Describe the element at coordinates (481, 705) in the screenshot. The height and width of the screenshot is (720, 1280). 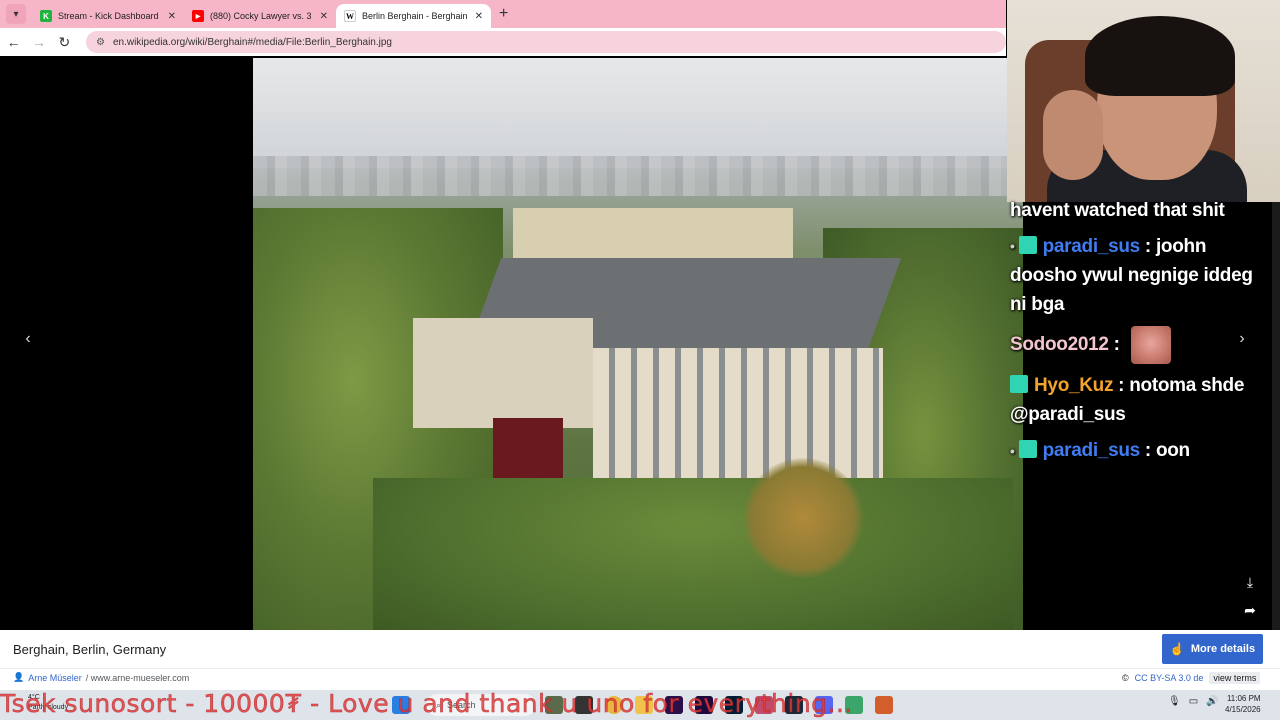
I see `taskbar-search: ⌕ Search` at that location.